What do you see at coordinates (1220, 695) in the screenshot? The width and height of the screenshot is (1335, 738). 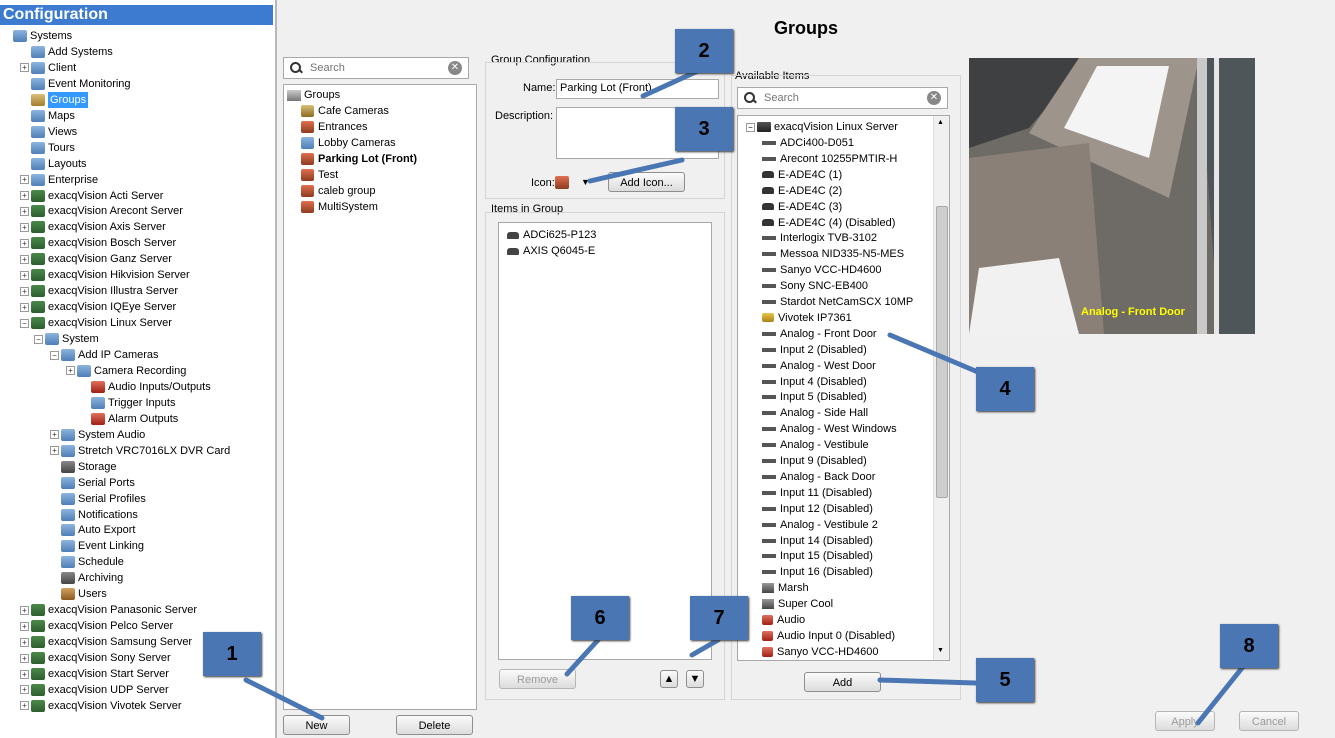 I see `callout-8-arrow` at bounding box center [1220, 695].